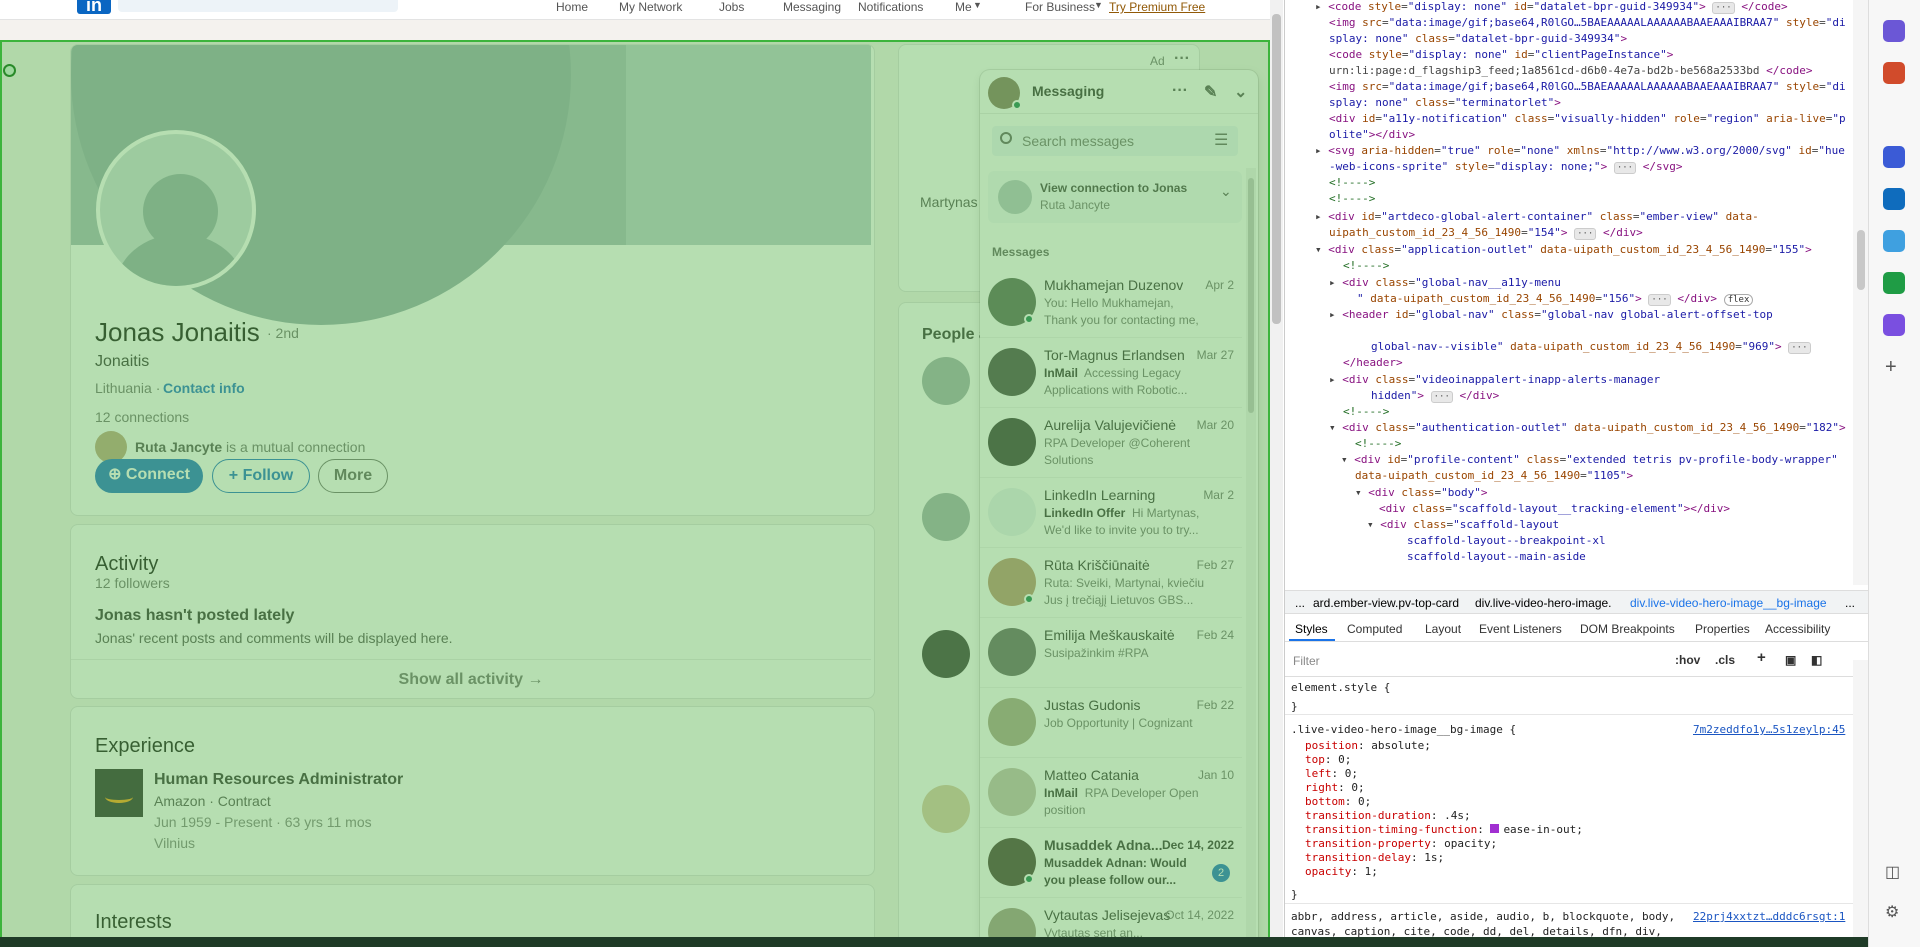  I want to click on css-declaration: position: absolute;, so click(1368, 745).